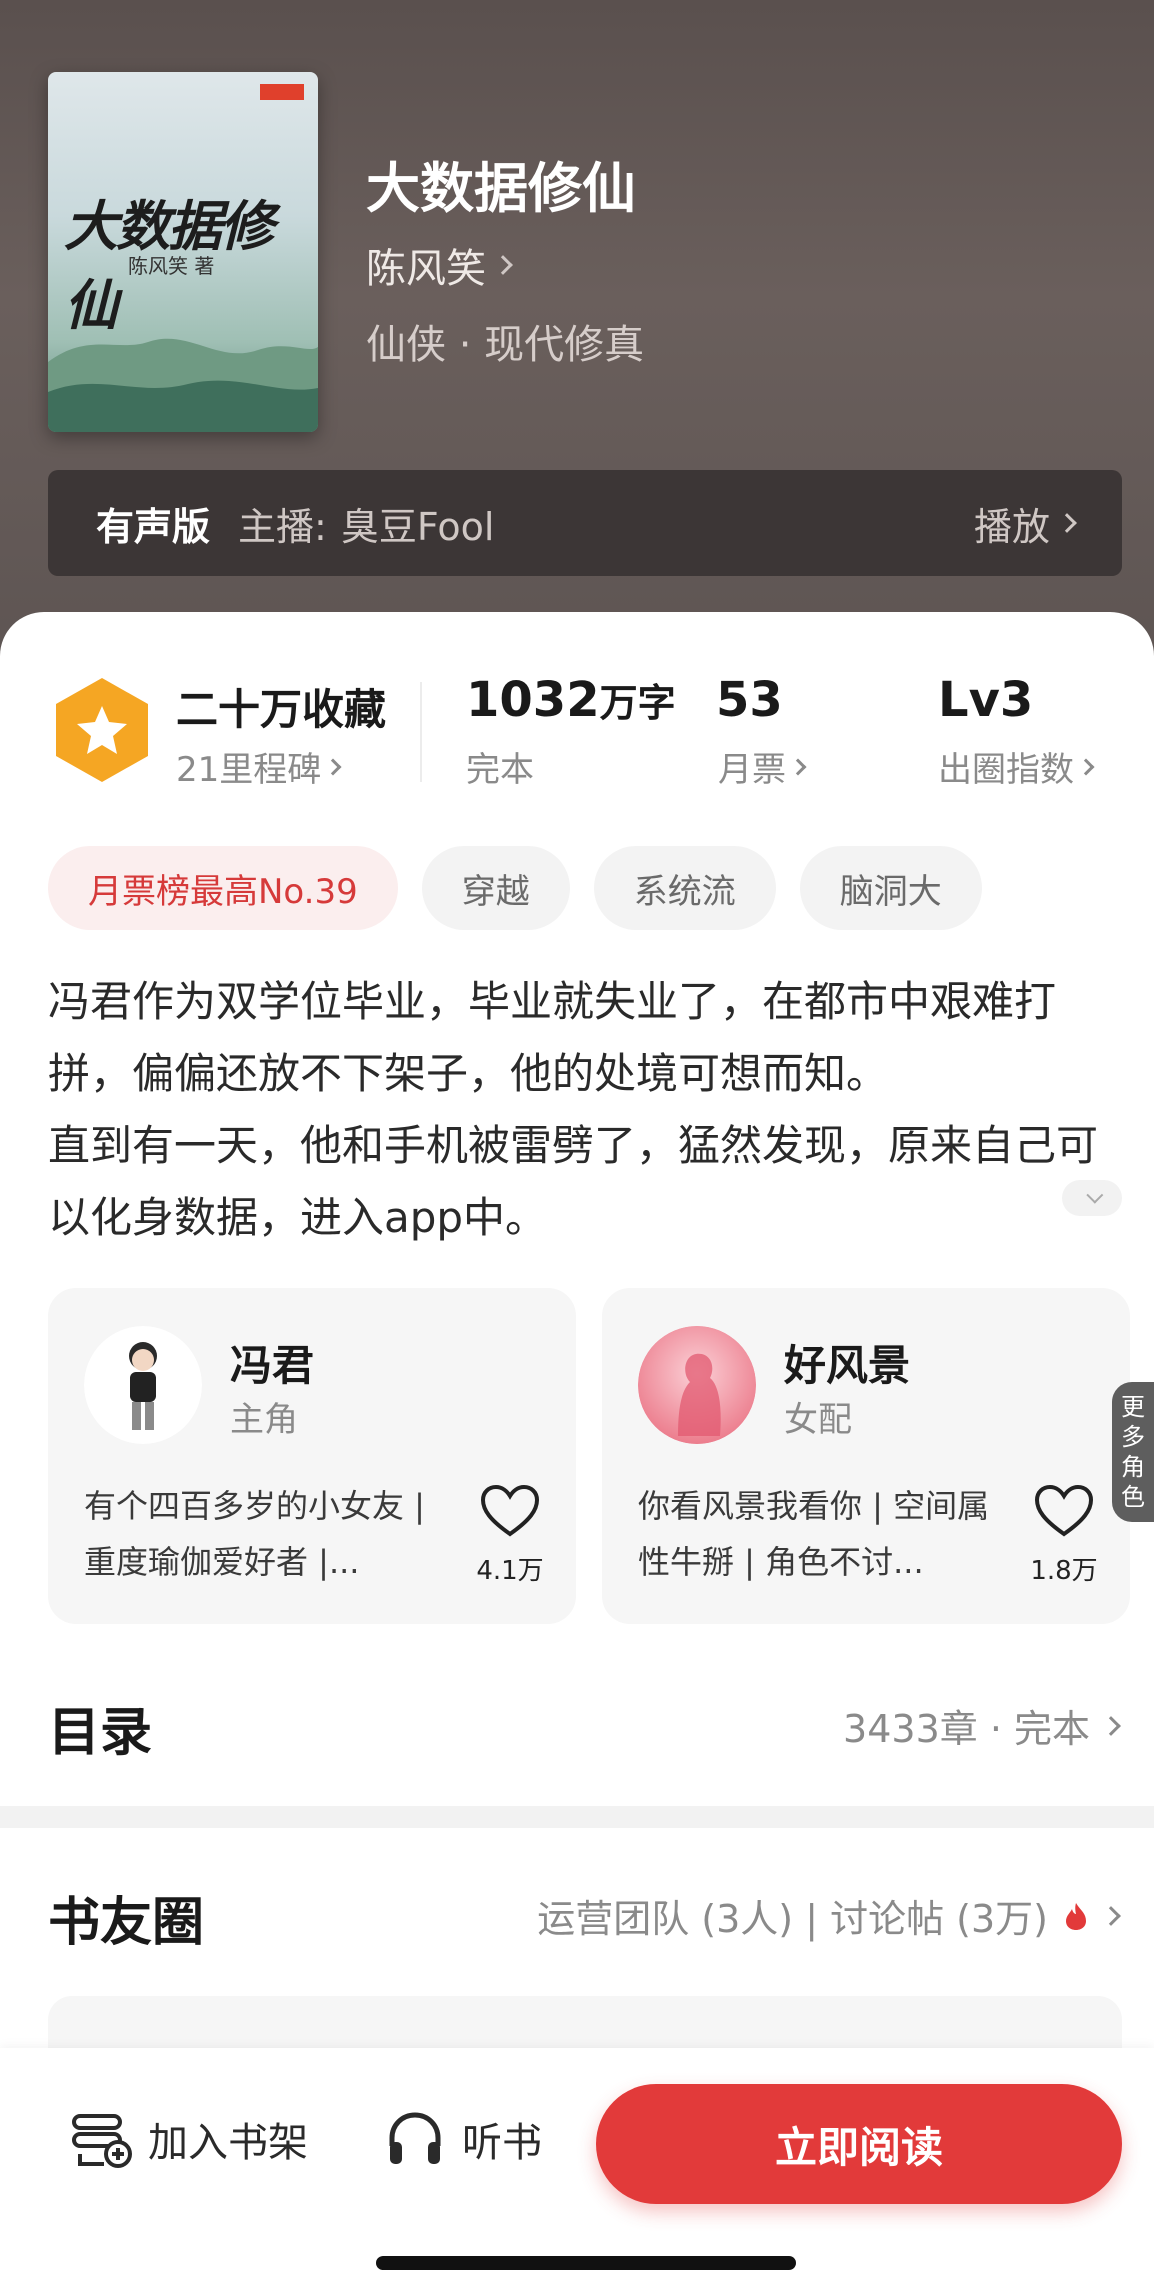  Describe the element at coordinates (966, 1729) in the screenshot. I see `toc-meta-text: 3433章 · 完本` at that location.